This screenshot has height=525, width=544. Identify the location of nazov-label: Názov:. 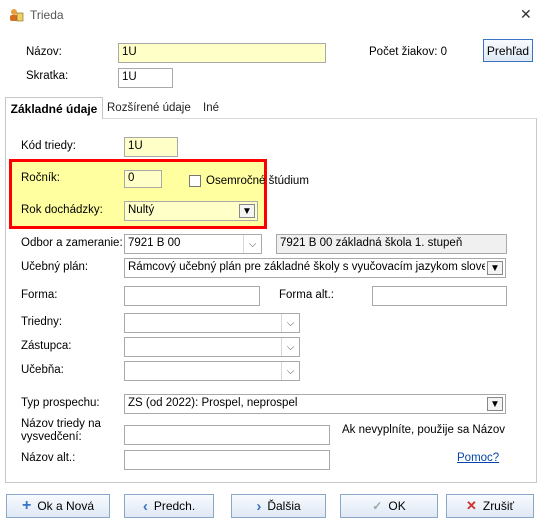
(44, 52).